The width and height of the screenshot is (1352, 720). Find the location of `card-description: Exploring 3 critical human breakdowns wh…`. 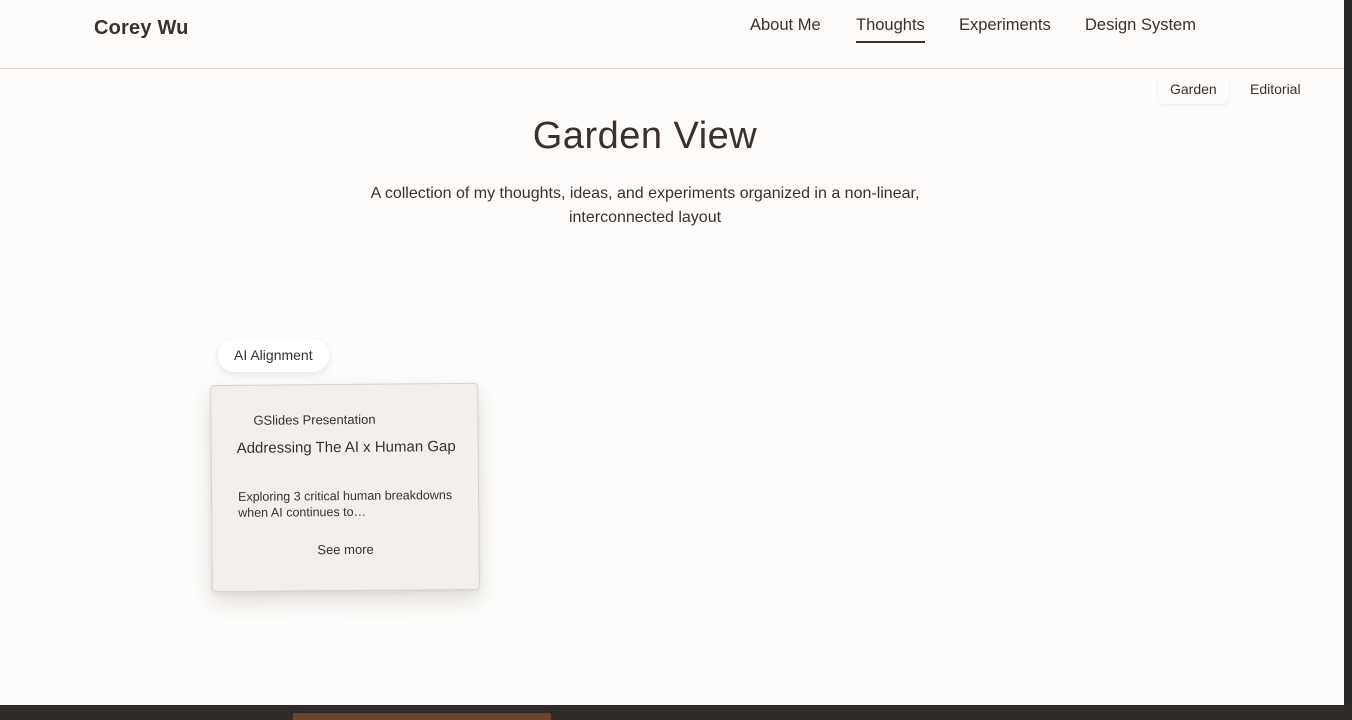

card-description: Exploring 3 critical human breakdowns wh… is located at coordinates (345, 504).